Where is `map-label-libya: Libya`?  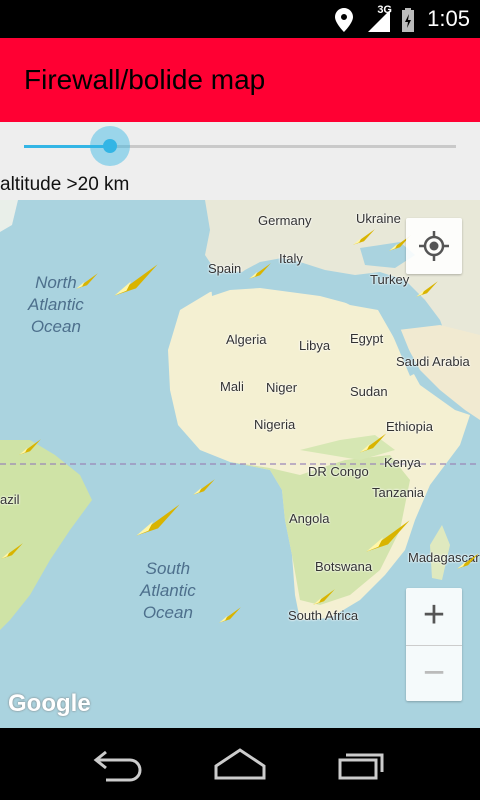 map-label-libya: Libya is located at coordinates (315, 345).